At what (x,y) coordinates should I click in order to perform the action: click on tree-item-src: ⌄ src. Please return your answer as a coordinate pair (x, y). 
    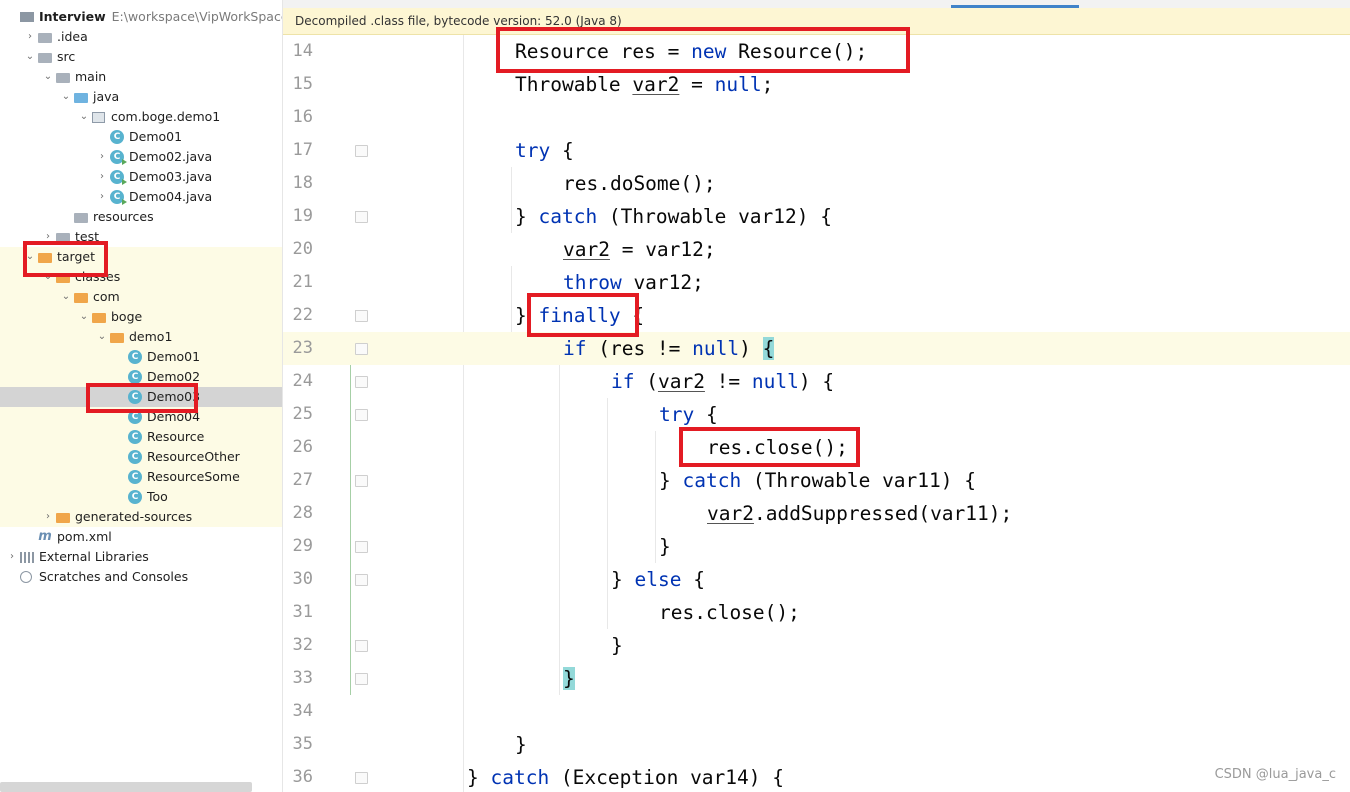
    Looking at the image, I should click on (141, 57).